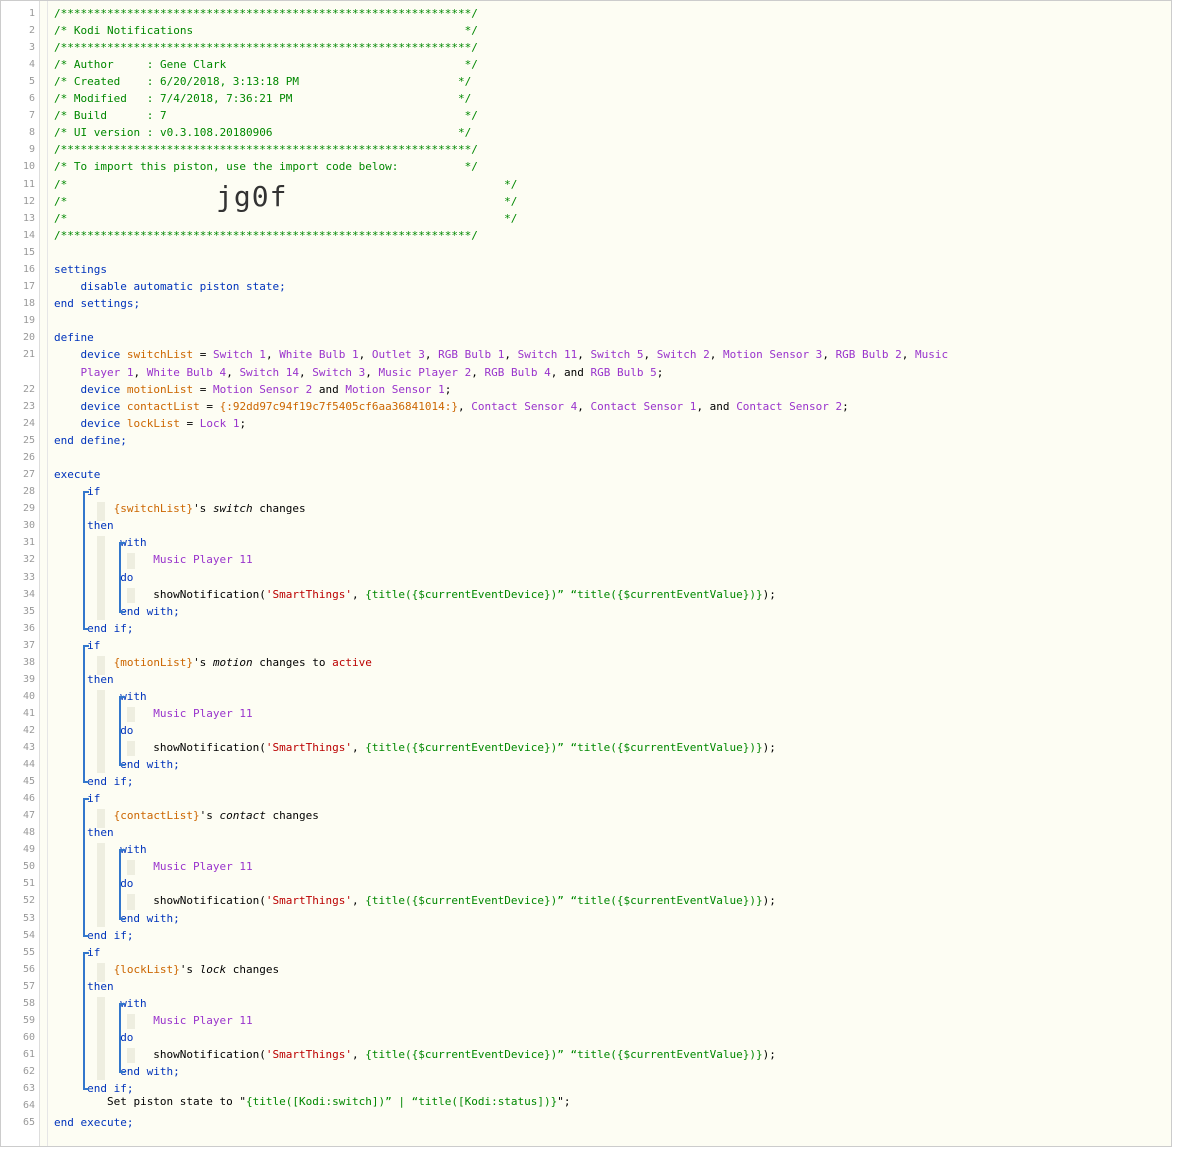 The width and height of the screenshot is (1178, 1152). I want to click on line-number: 51, so click(28, 883).